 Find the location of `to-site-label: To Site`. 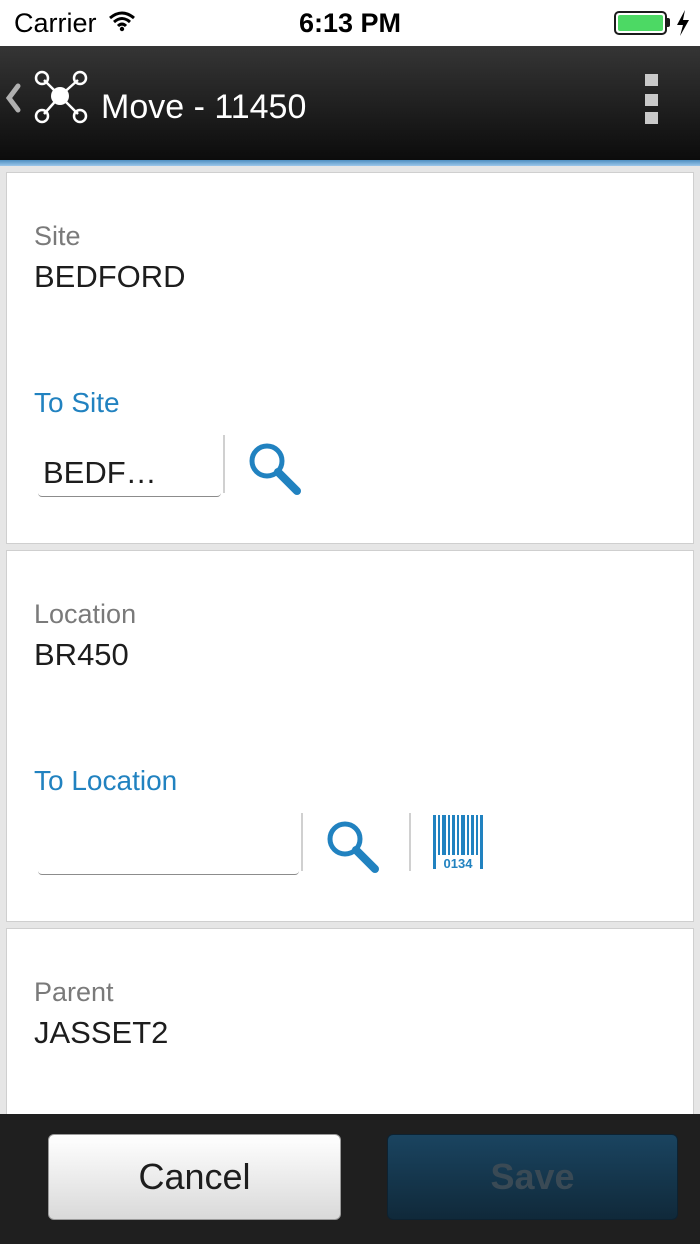

to-site-label: To Site is located at coordinates (77, 402).